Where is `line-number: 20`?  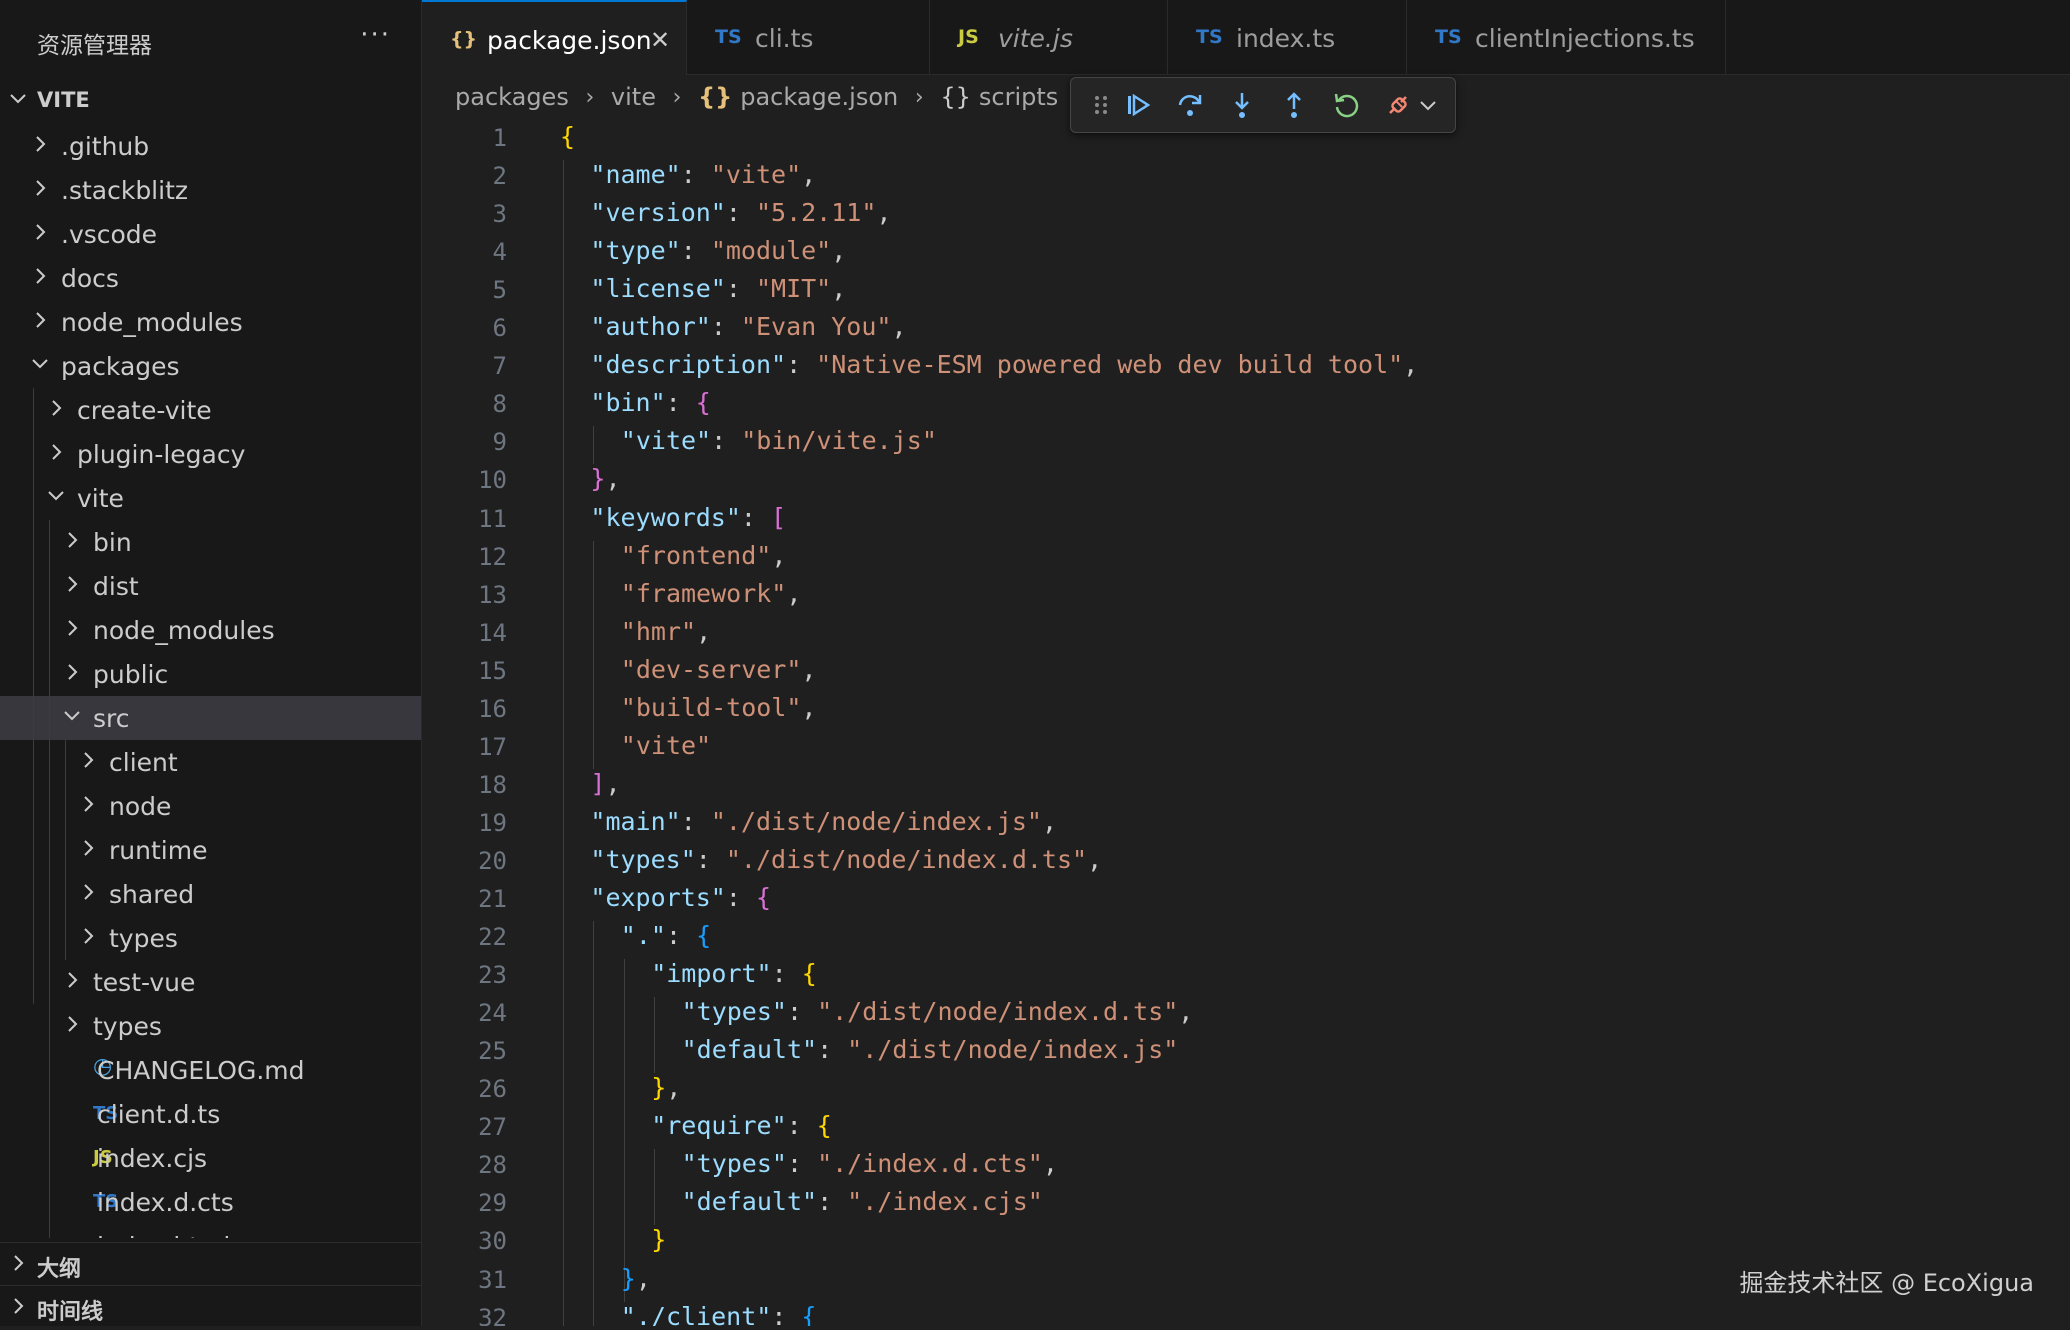
line-number: 20 is located at coordinates (492, 860).